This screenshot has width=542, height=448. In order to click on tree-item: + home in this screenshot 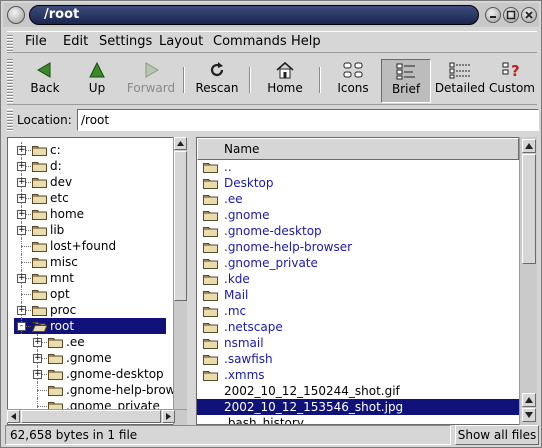, I will do `click(88, 214)`.